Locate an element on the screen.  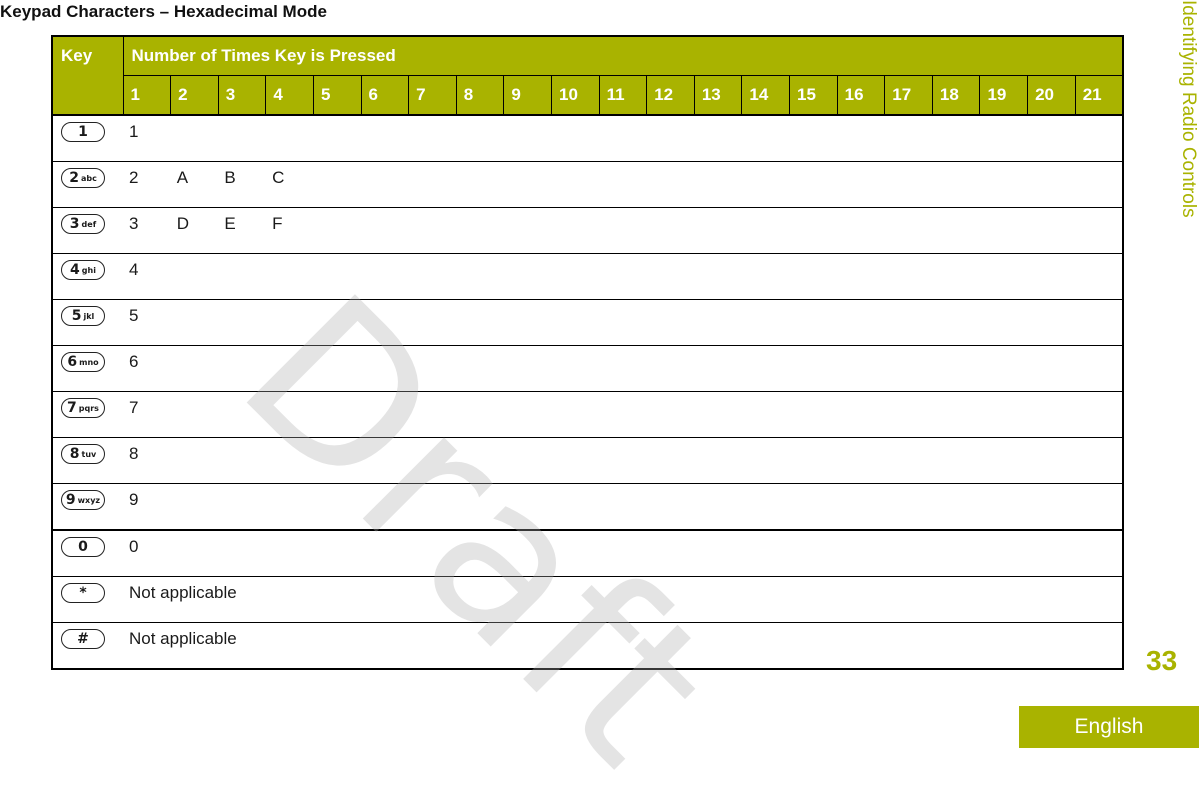
key-3-def-icon: 3 def is located at coordinates (83, 224).